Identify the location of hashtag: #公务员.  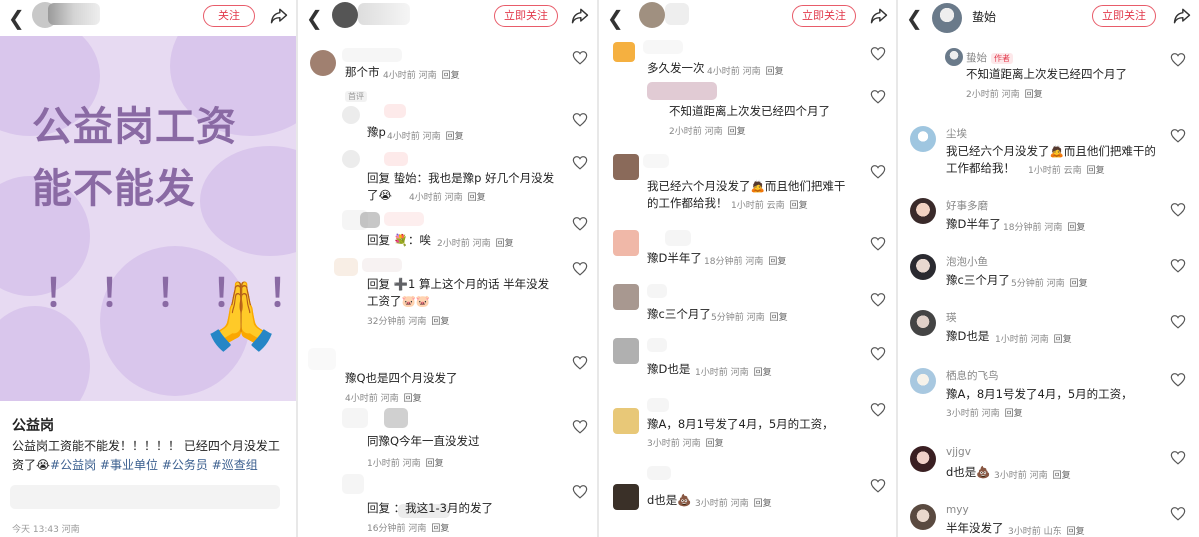
(185, 465).